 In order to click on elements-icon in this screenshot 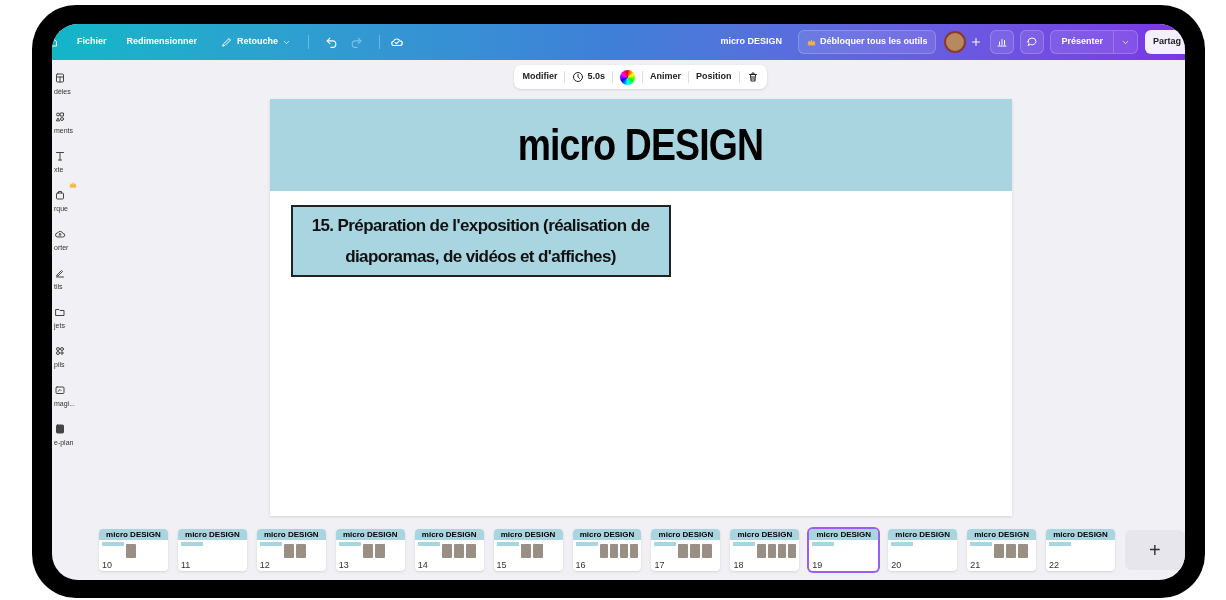, I will do `click(60, 117)`.